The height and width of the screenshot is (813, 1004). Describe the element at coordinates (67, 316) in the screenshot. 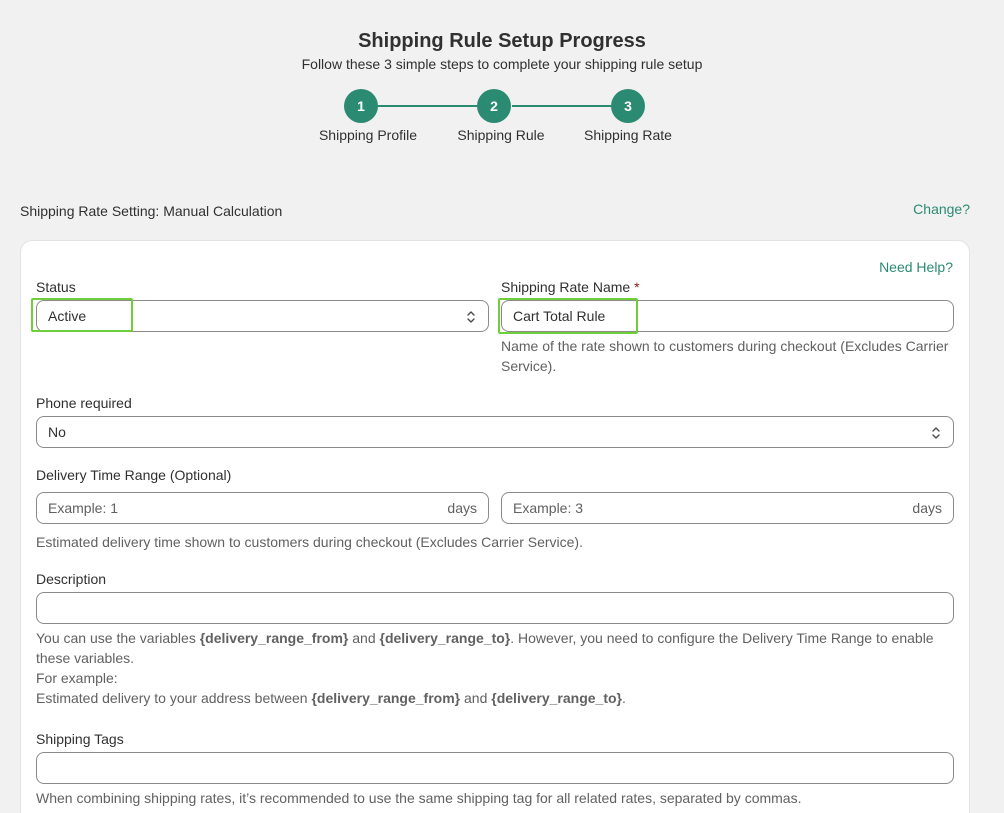

I see `status-value: Active` at that location.